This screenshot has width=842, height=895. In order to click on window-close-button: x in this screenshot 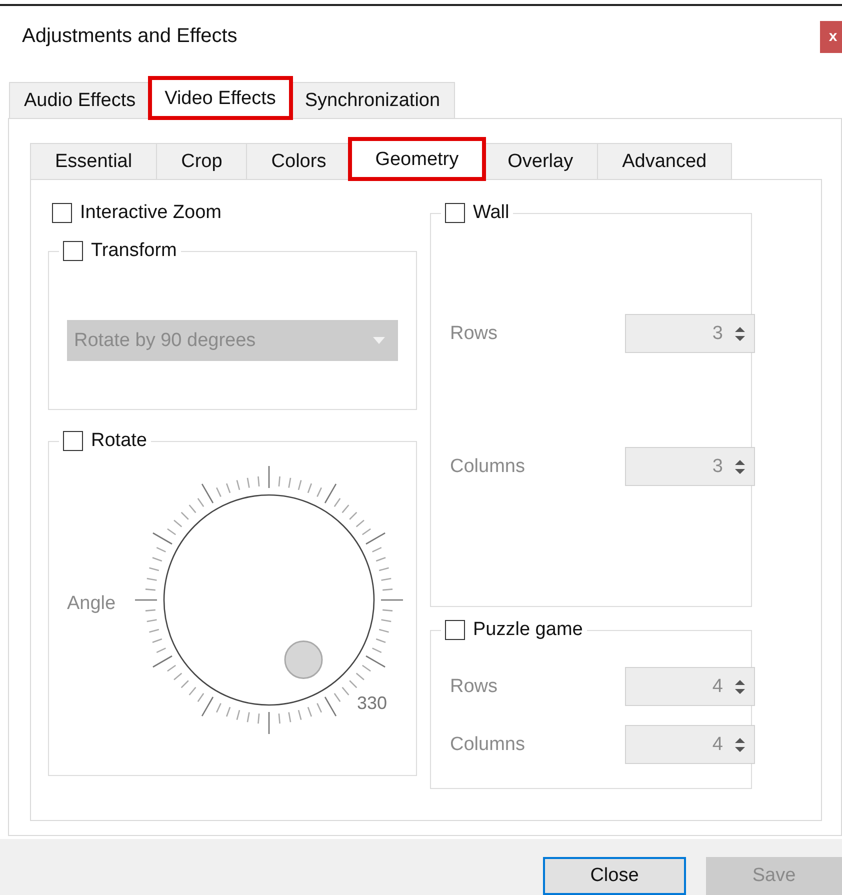, I will do `click(831, 36)`.